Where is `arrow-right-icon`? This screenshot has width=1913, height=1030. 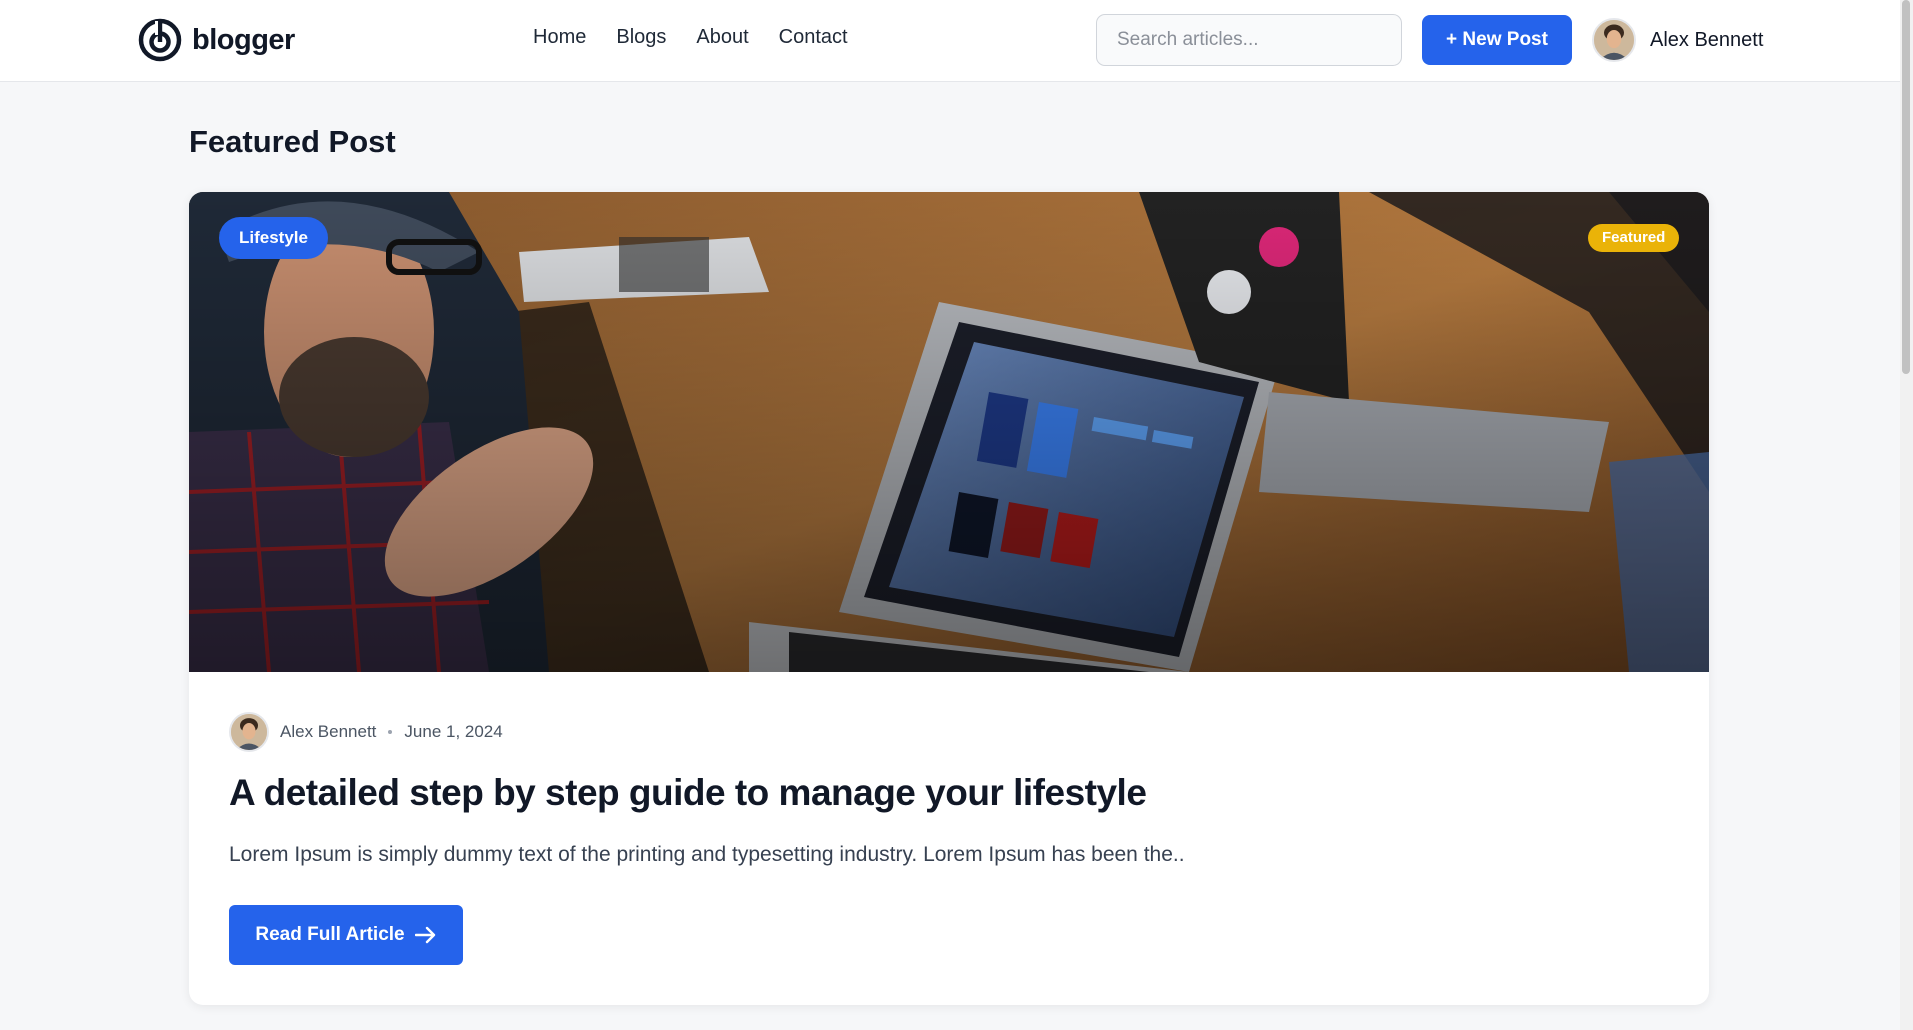 arrow-right-icon is located at coordinates (424, 935).